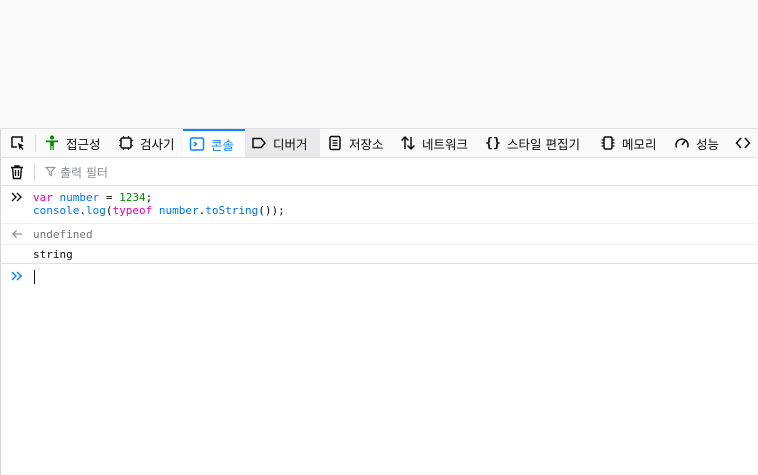  I want to click on code-token: ., so click(82, 210).